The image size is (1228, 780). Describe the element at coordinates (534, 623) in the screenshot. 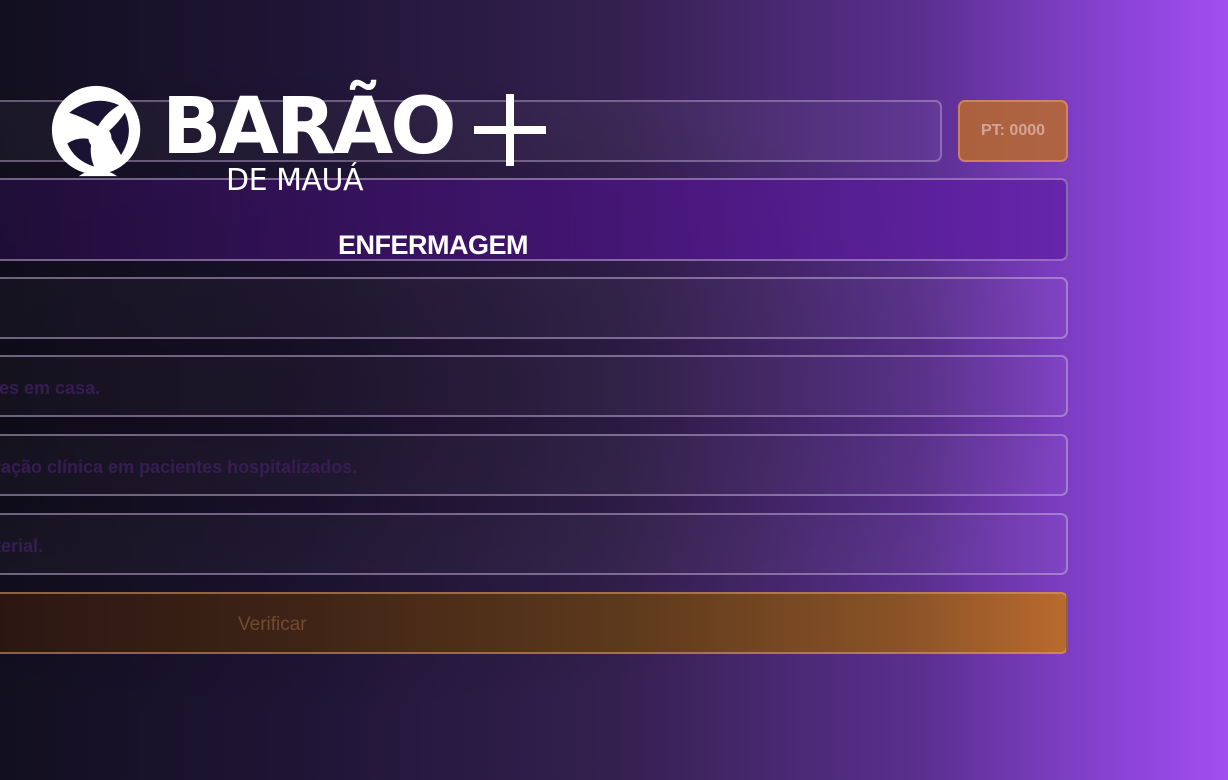

I see `verify-button: Verificar` at that location.